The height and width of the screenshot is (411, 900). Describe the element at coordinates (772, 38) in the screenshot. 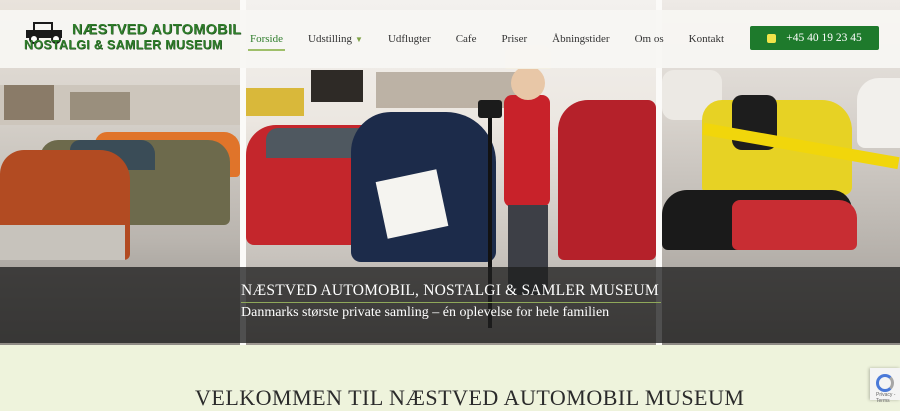

I see `phone-icon` at that location.